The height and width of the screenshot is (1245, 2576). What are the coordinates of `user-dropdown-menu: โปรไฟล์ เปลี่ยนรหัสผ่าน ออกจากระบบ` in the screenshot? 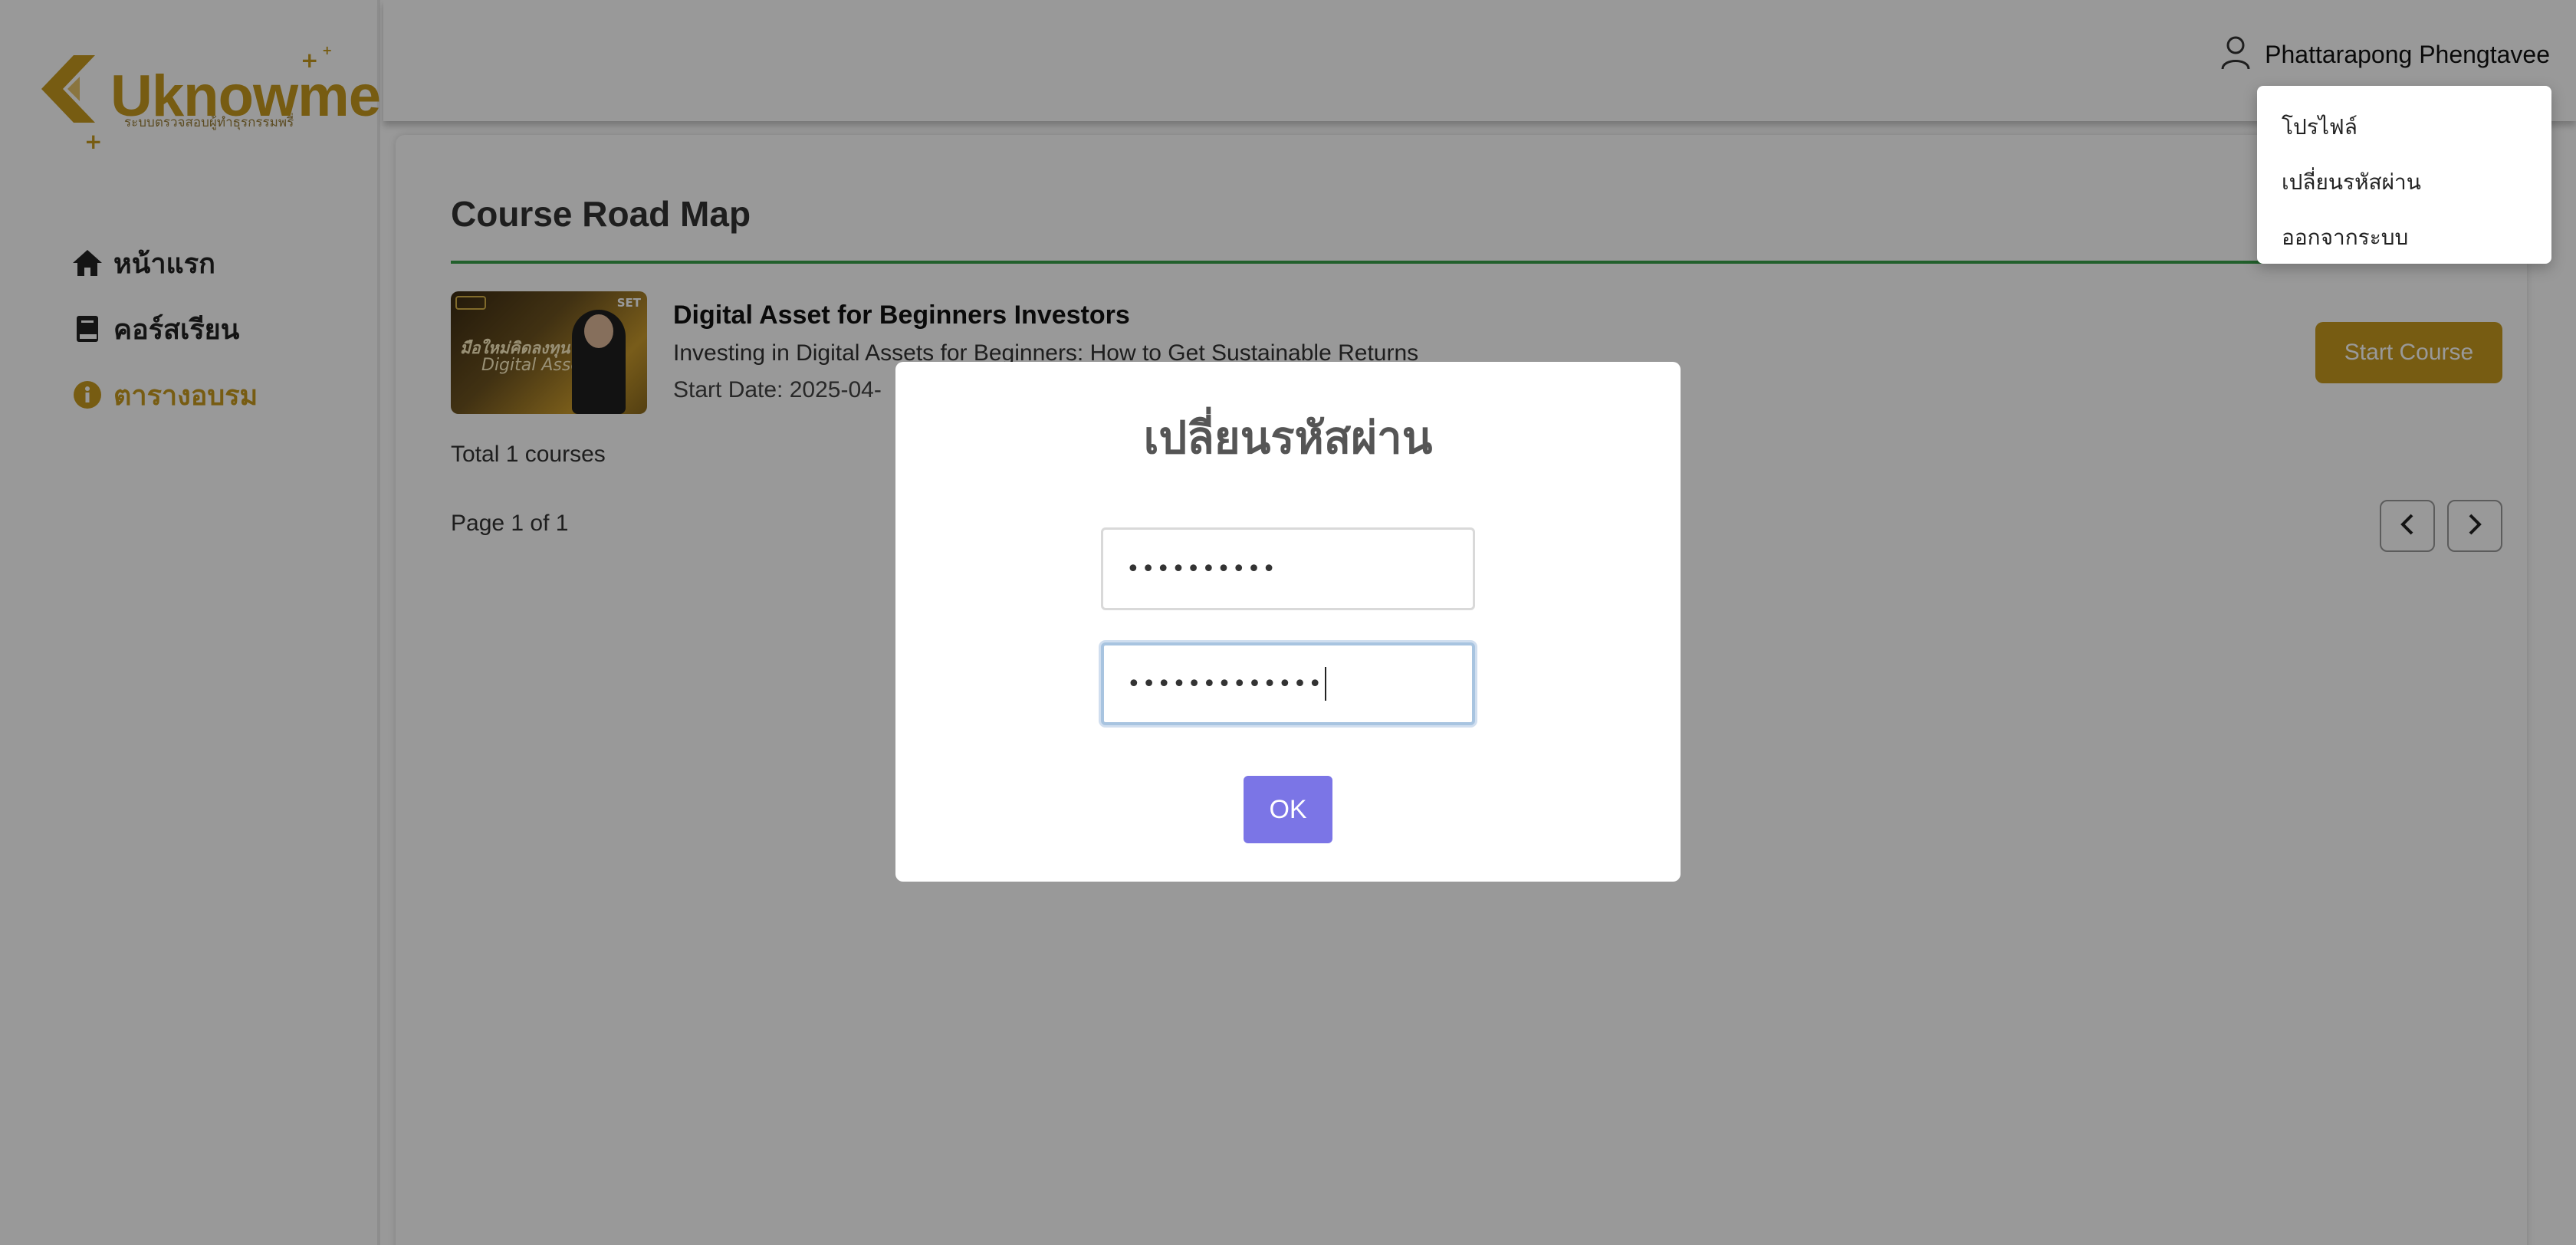 It's located at (2404, 175).